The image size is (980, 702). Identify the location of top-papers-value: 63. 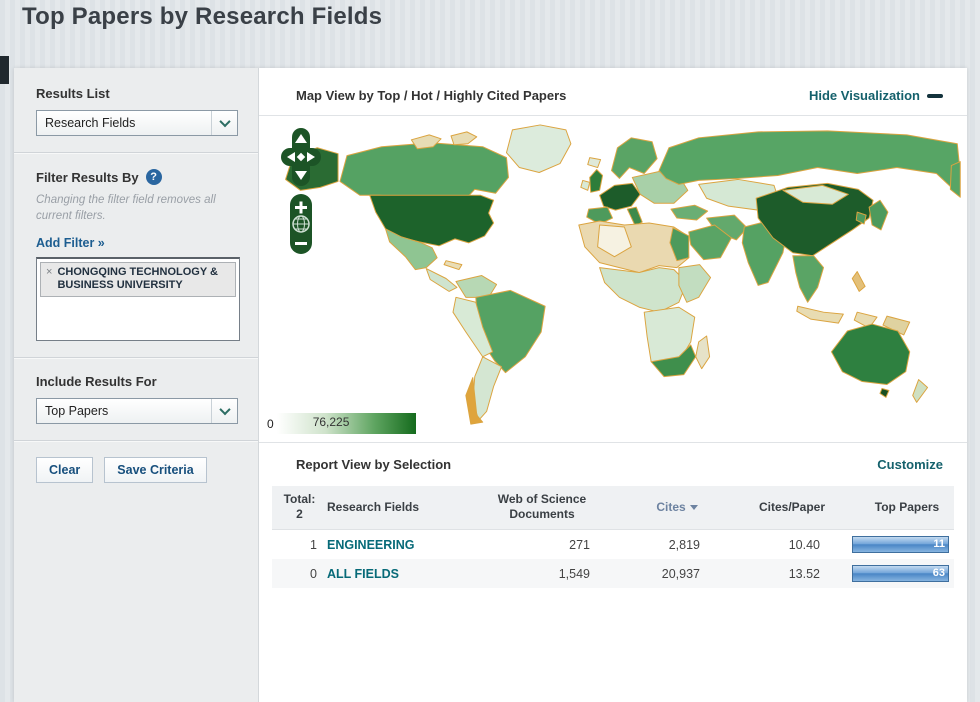
(938, 573).